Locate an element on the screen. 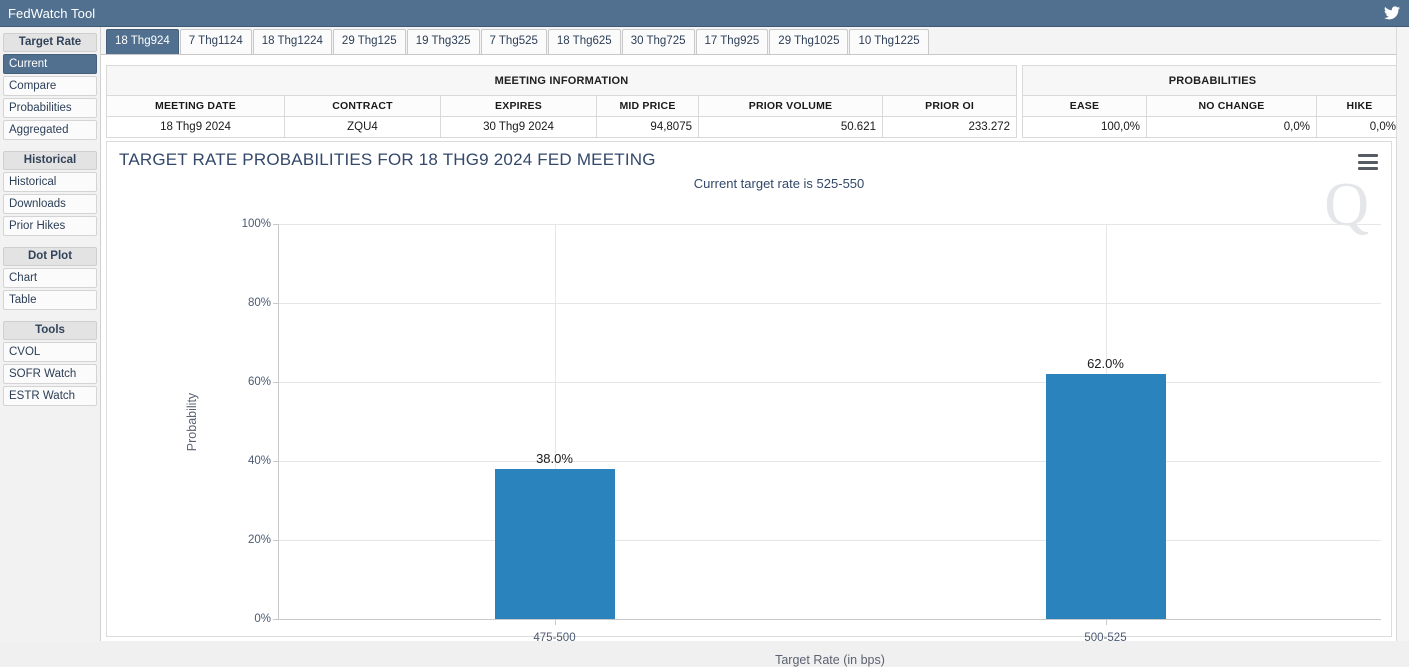 The image size is (1409, 667). vertical-scrollbar is located at coordinates (1402, 334).